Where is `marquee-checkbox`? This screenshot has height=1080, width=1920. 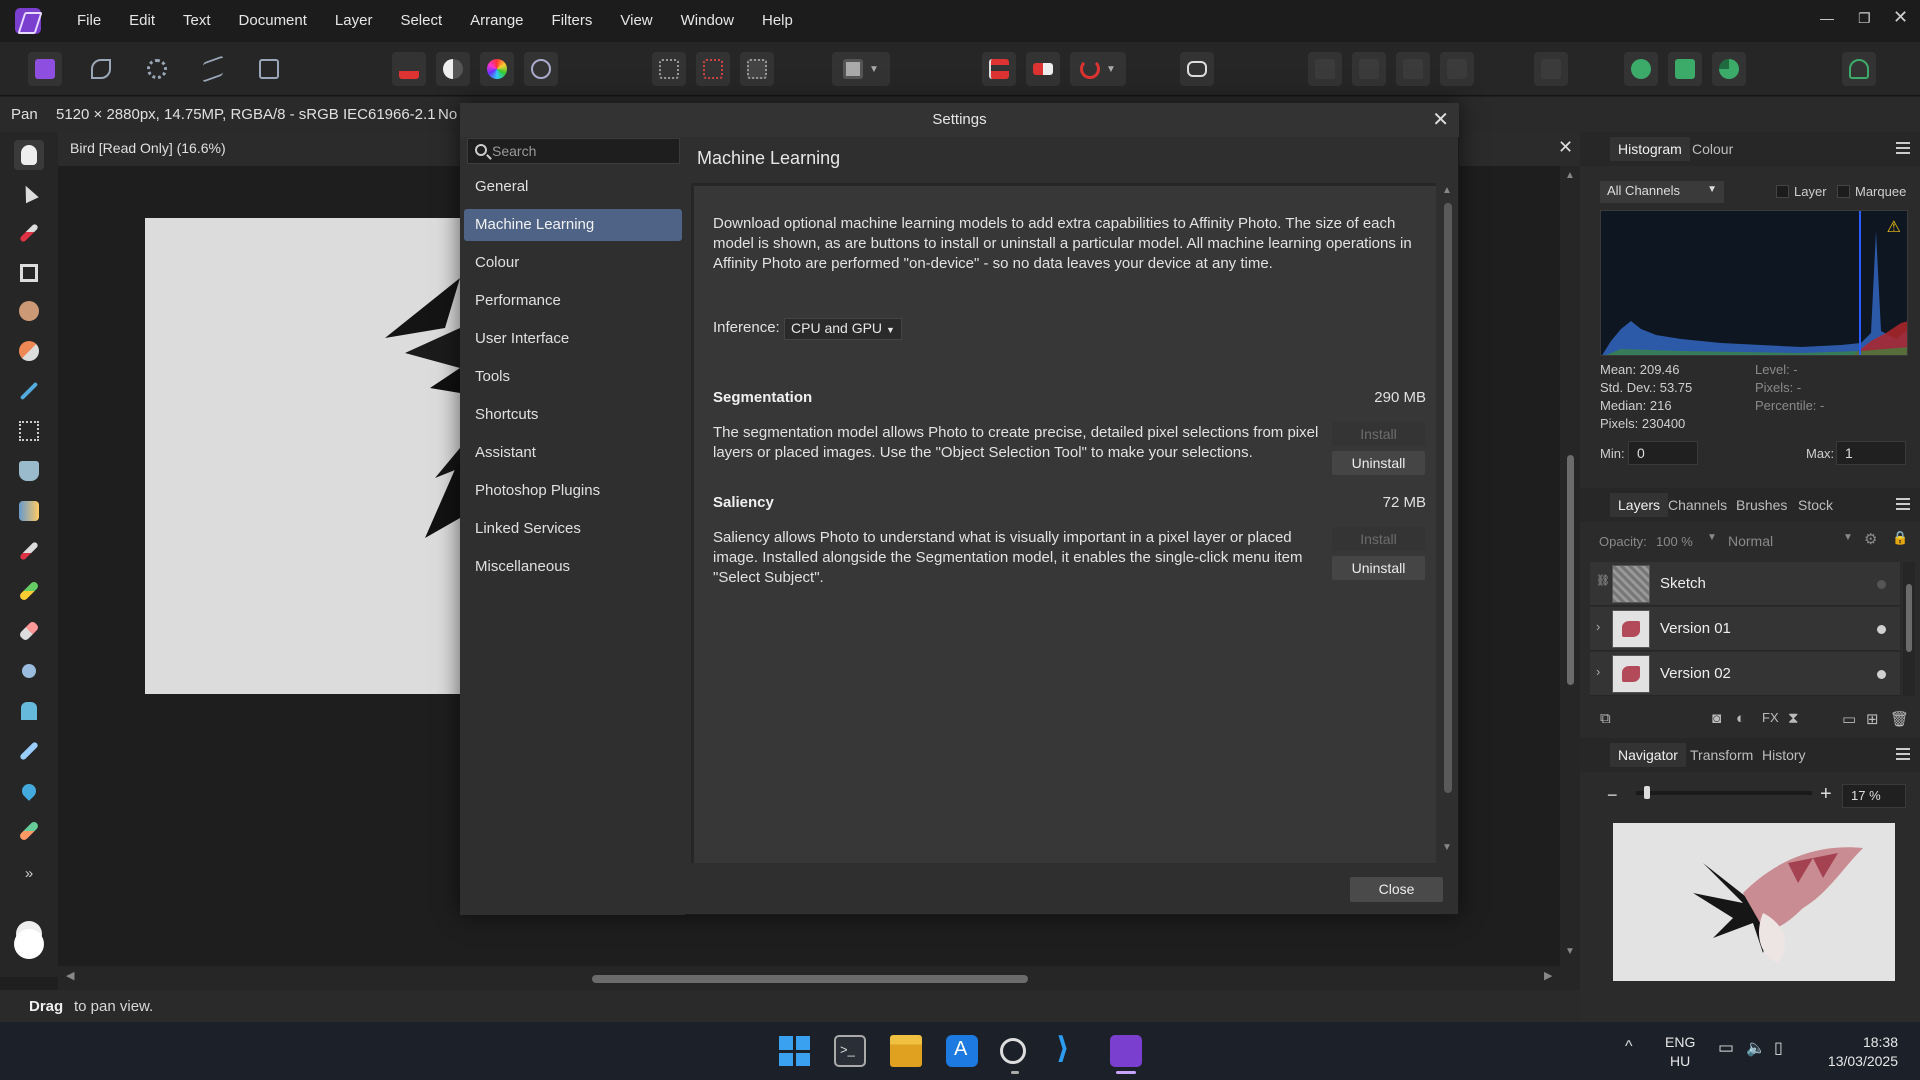
marquee-checkbox is located at coordinates (1843, 191).